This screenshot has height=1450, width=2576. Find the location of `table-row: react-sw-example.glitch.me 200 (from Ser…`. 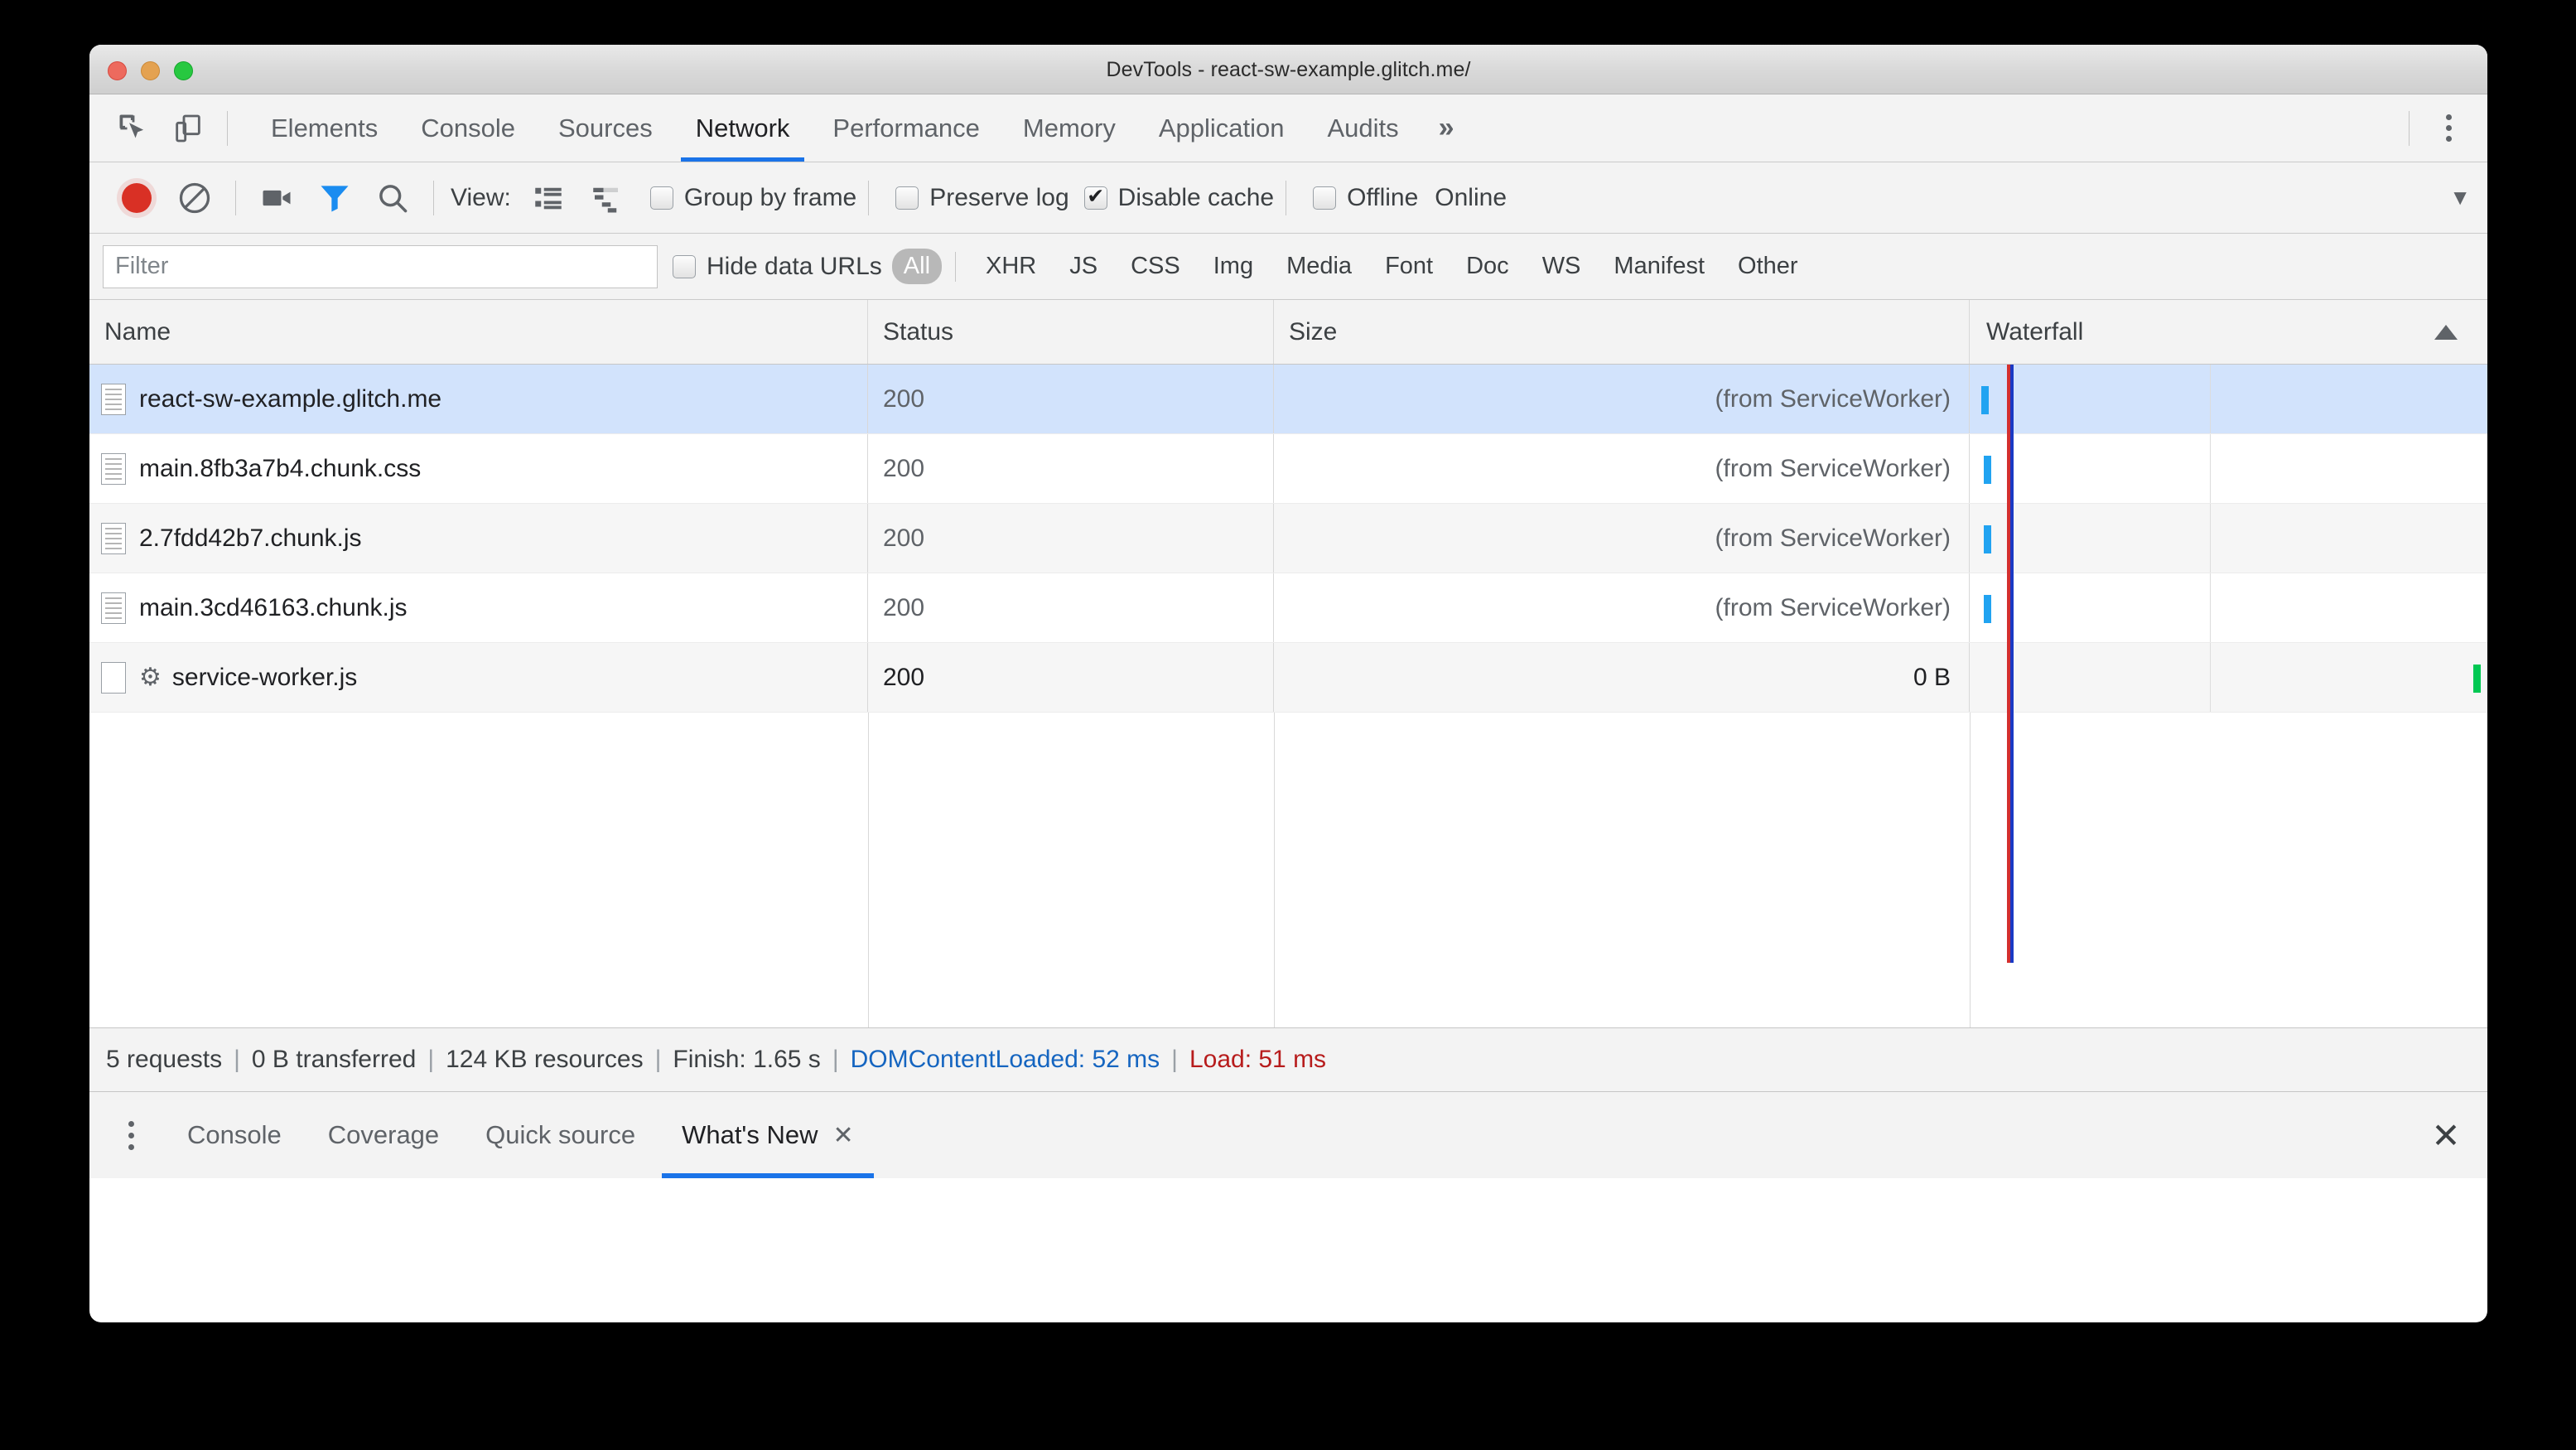

table-row: react-sw-example.glitch.me 200 (from Ser… is located at coordinates (1288, 399).